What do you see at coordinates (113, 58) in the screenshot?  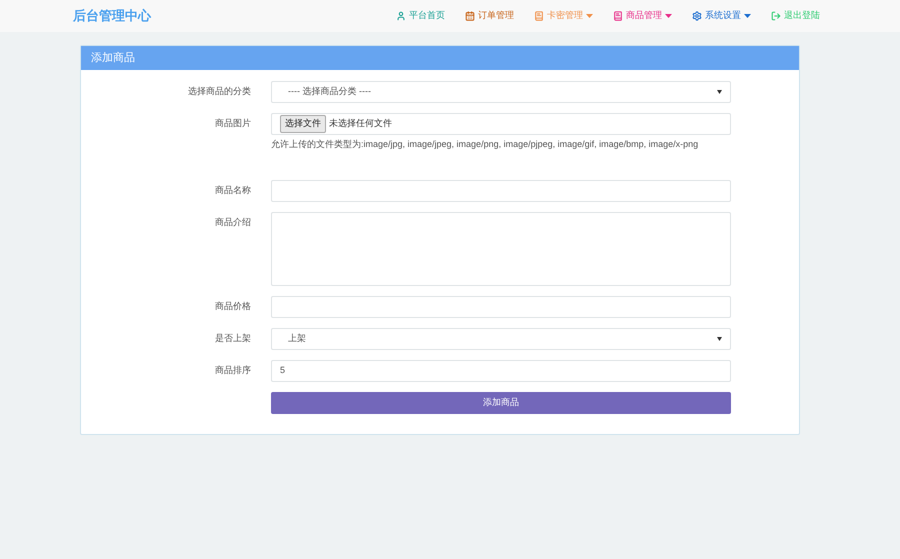 I see `panel-title: 添加商品` at bounding box center [113, 58].